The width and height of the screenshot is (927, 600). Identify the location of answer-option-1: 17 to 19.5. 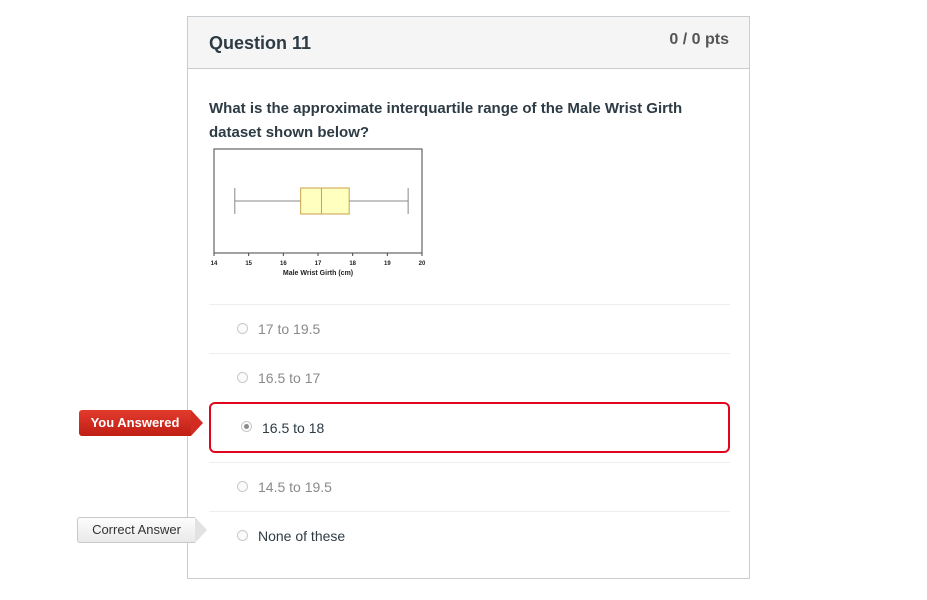
(469, 328).